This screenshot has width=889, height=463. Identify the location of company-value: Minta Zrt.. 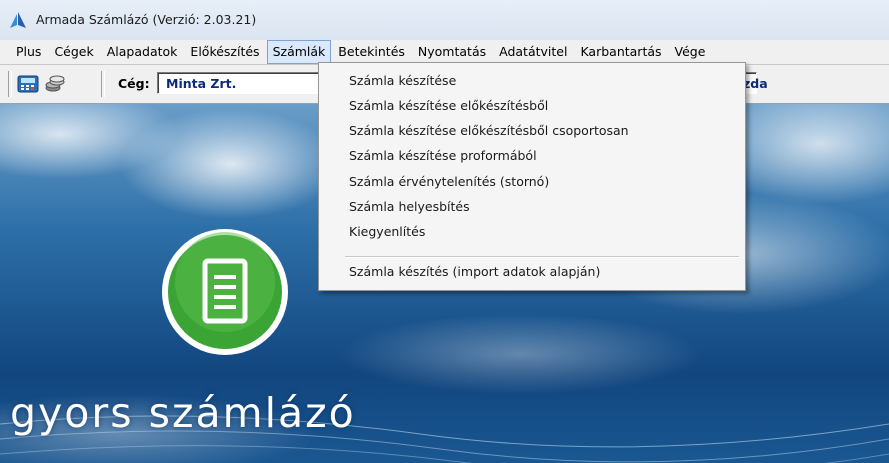
(201, 83).